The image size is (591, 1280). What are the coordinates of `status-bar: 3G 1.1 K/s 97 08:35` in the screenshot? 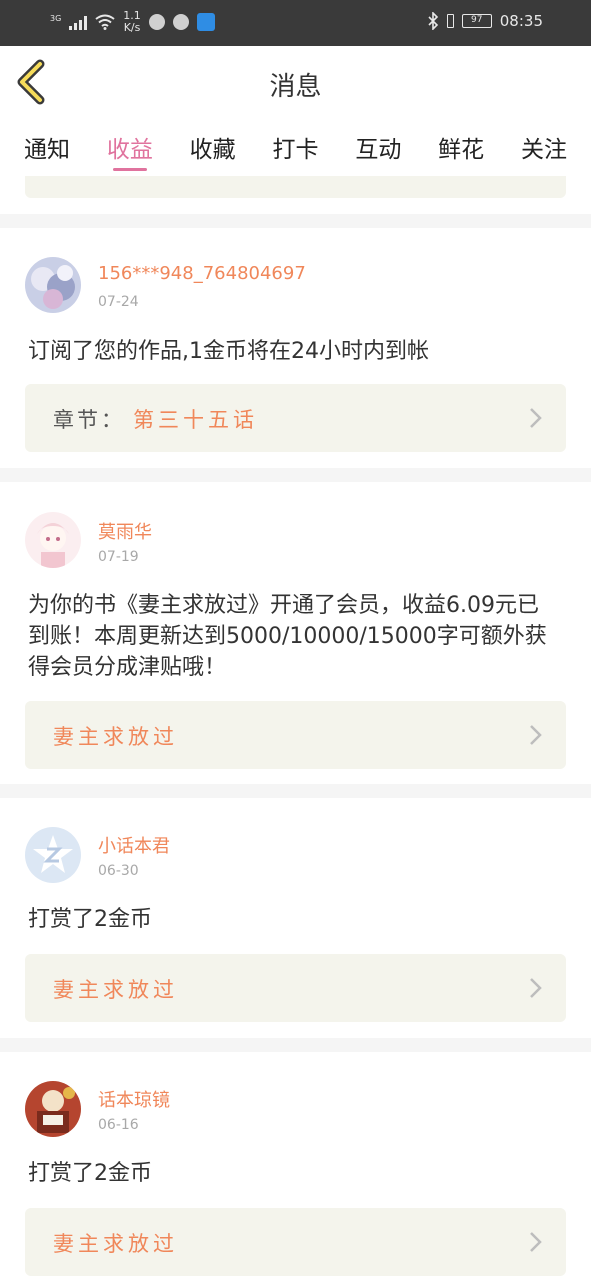 It's located at (295, 23).